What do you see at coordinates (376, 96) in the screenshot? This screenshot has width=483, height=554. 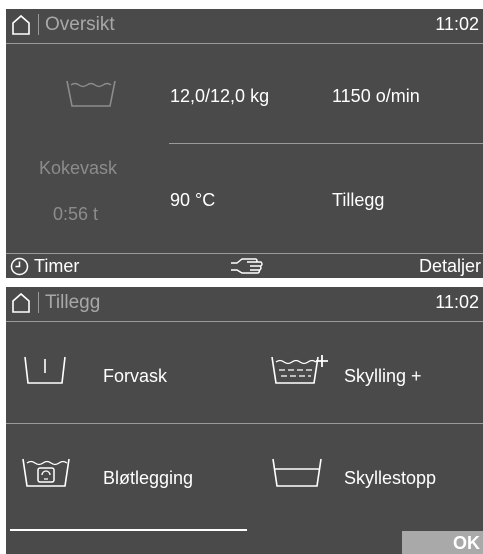 I see `spin-speed-value: 1150 o/min` at bounding box center [376, 96].